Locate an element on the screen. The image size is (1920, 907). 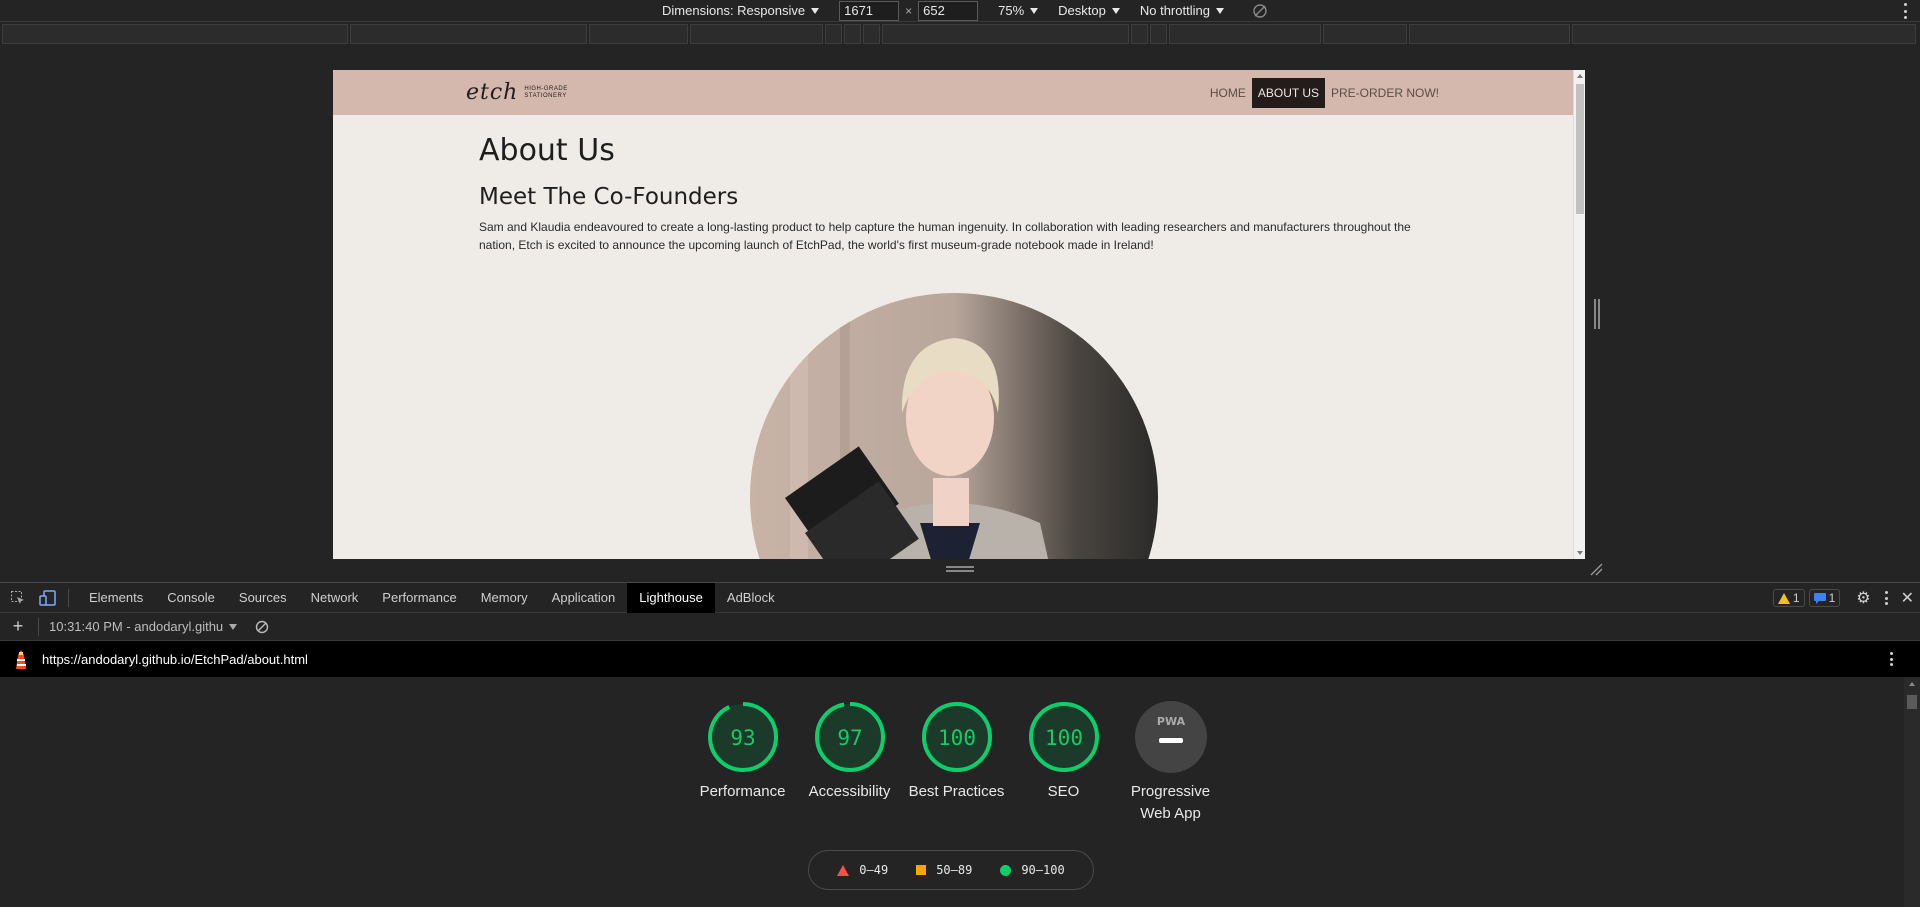
tab-application: Application is located at coordinates (584, 598).